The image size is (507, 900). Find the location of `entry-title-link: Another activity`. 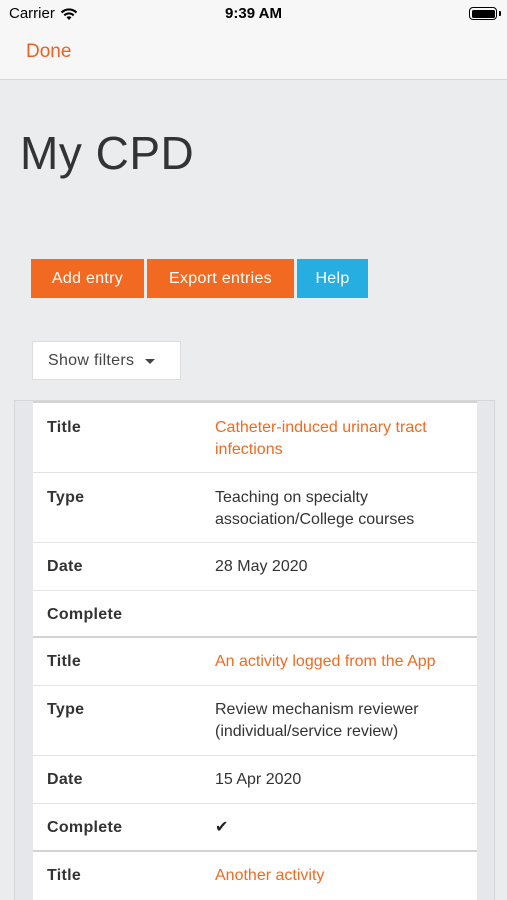

entry-title-link: Another activity is located at coordinates (340, 876).